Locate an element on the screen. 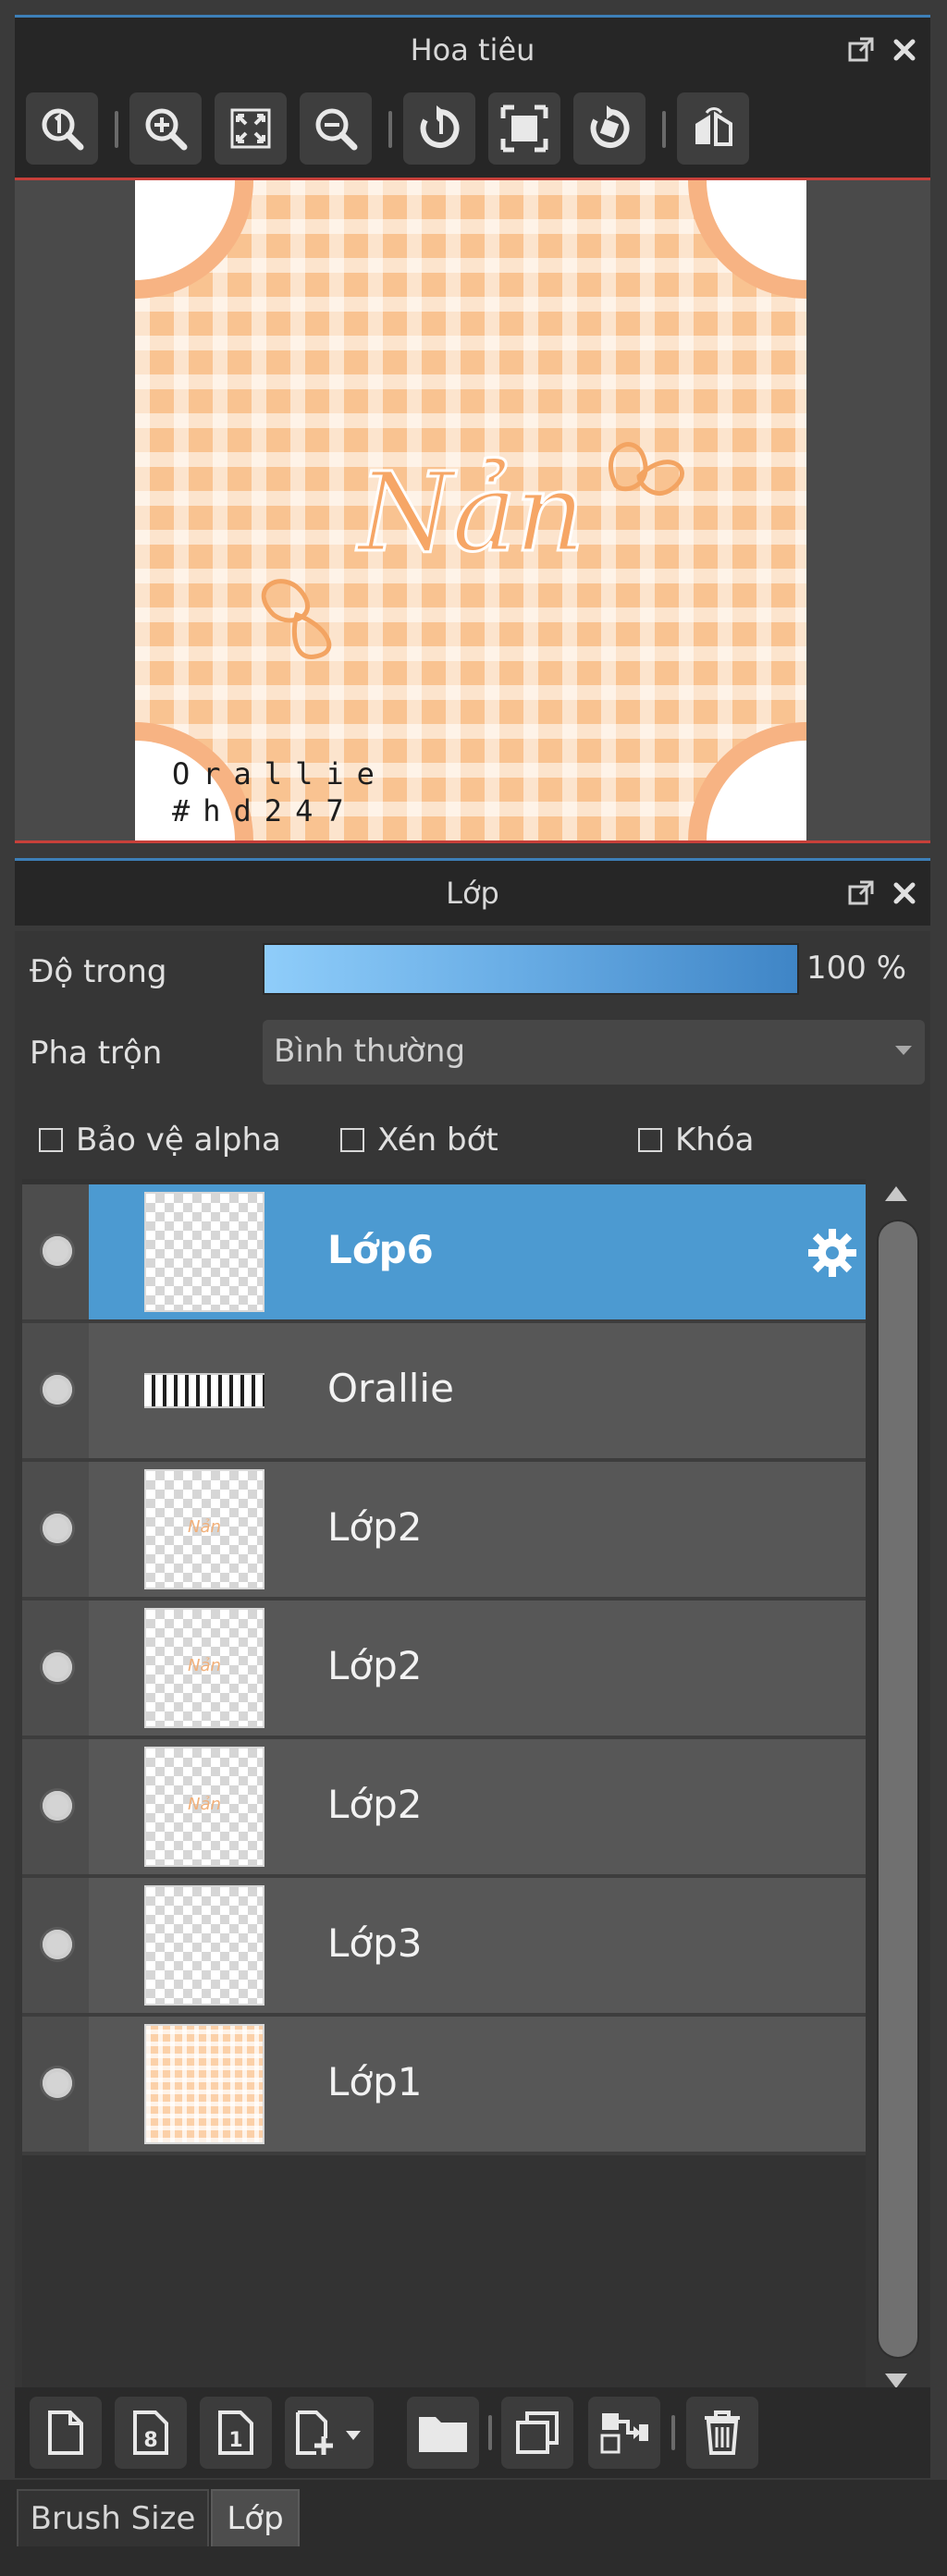 The image size is (947, 2576). svg-text: 8 is located at coordinates (150, 2440).